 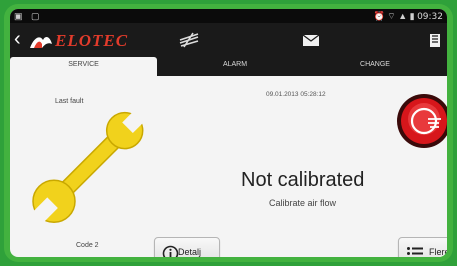 I want to click on detail-button-label: Detalj, so click(x=190, y=252).